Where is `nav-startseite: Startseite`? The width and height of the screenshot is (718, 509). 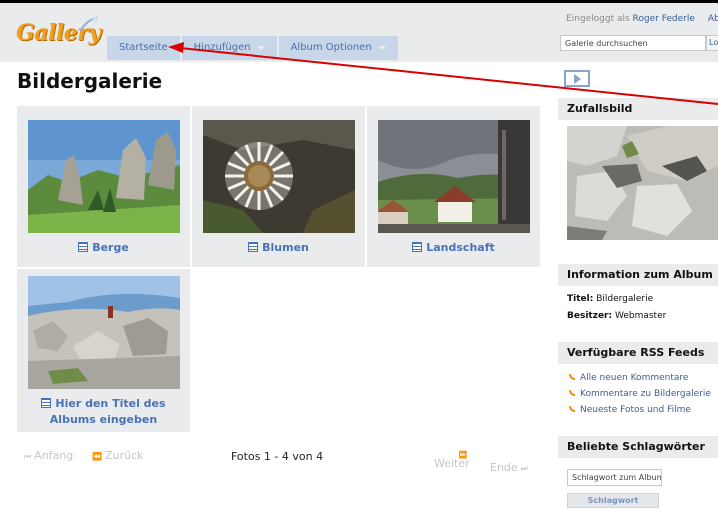 nav-startseite: Startseite is located at coordinates (143, 48).